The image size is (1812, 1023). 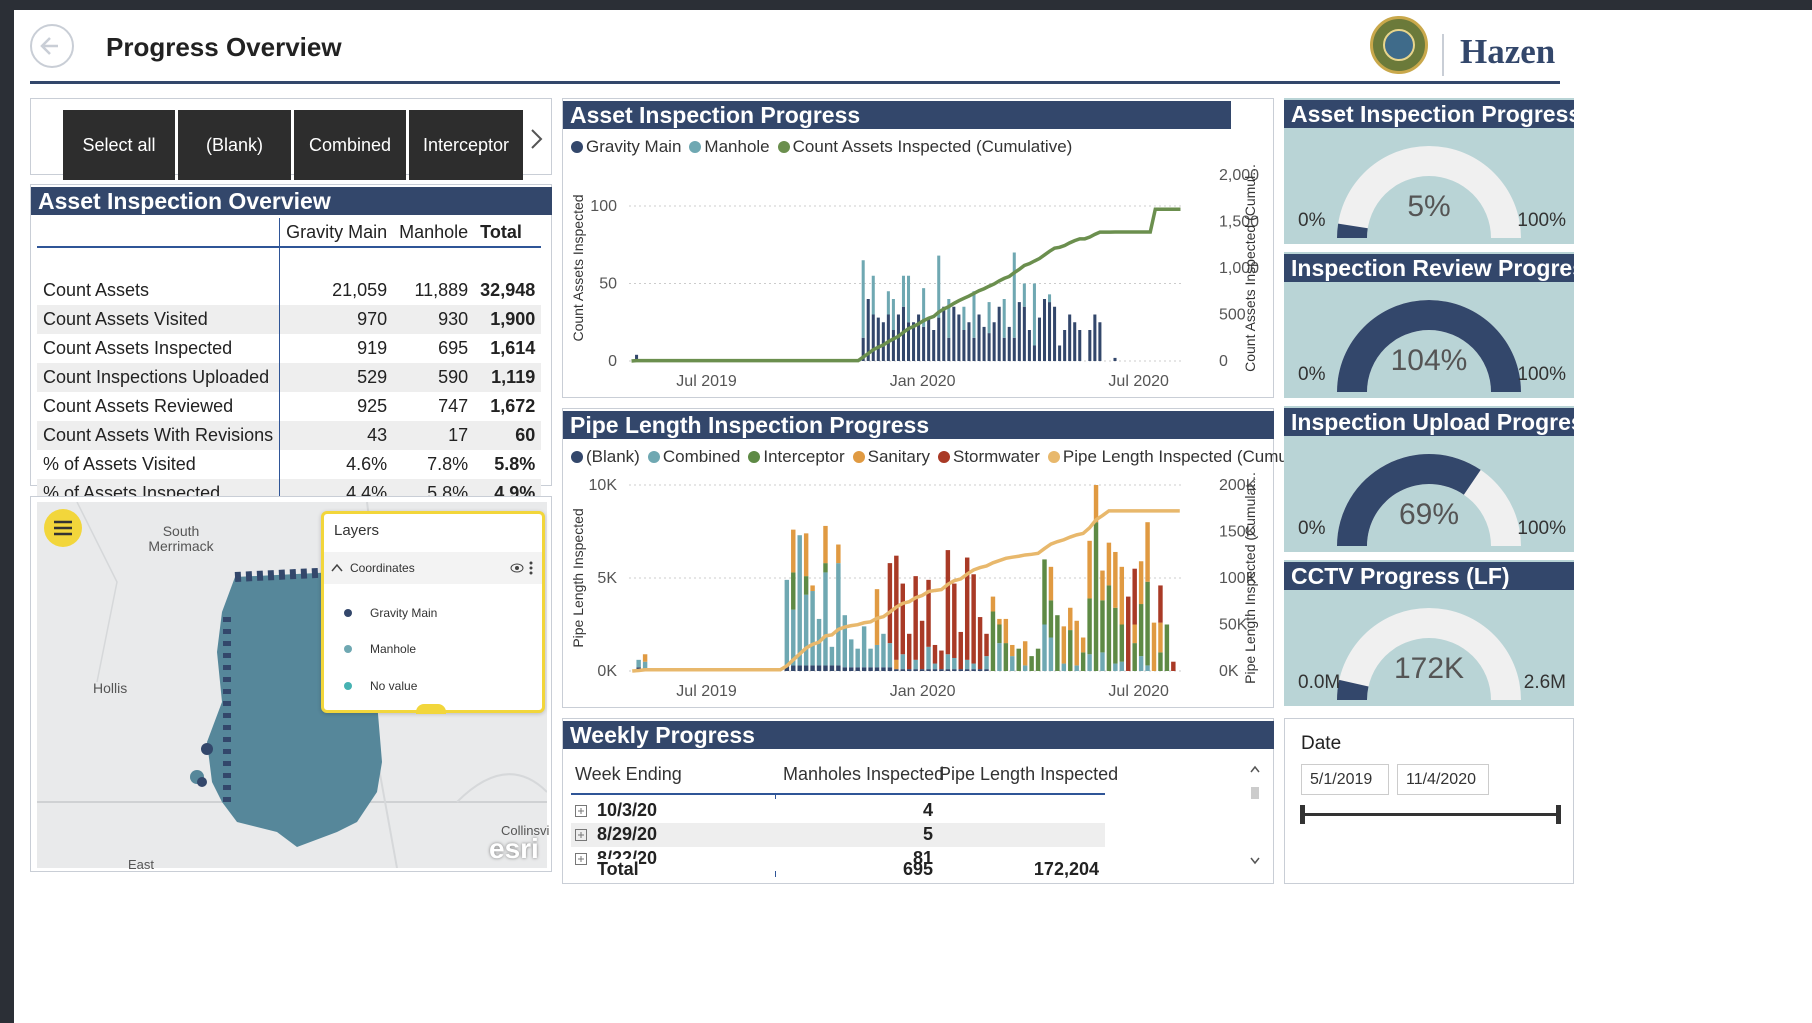 What do you see at coordinates (234, 145) in the screenshot?
I see `slicer-blank: (Blank)` at bounding box center [234, 145].